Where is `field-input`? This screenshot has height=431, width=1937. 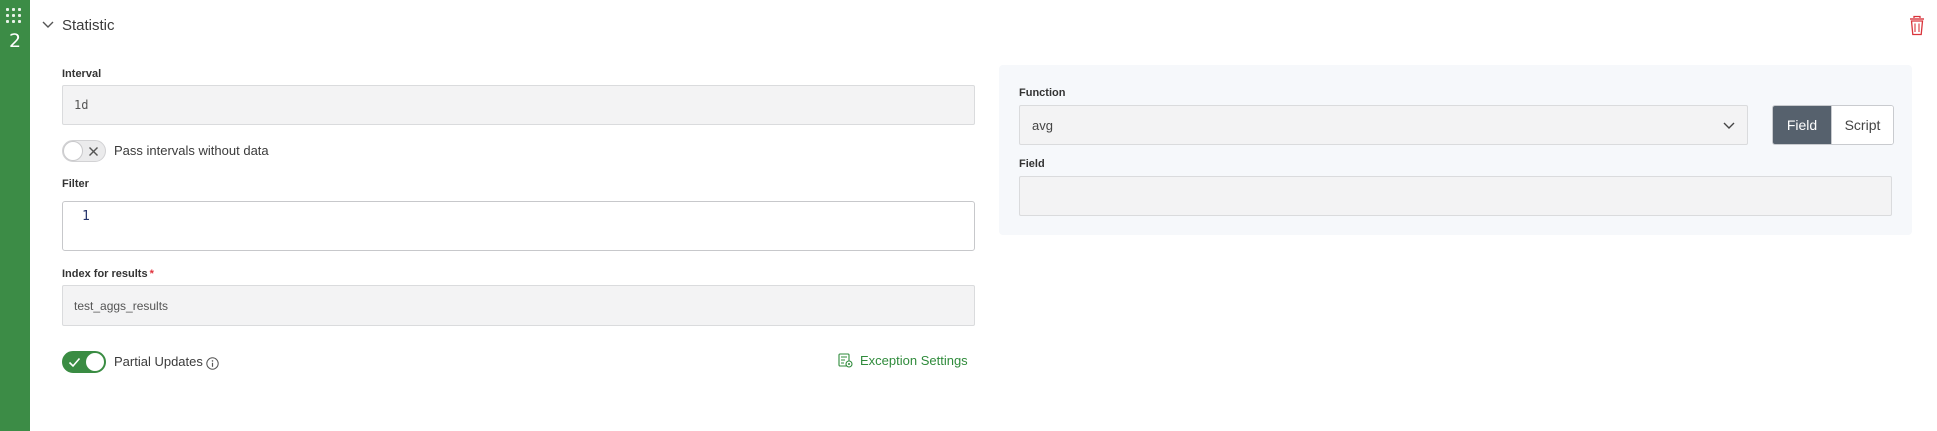 field-input is located at coordinates (1455, 196).